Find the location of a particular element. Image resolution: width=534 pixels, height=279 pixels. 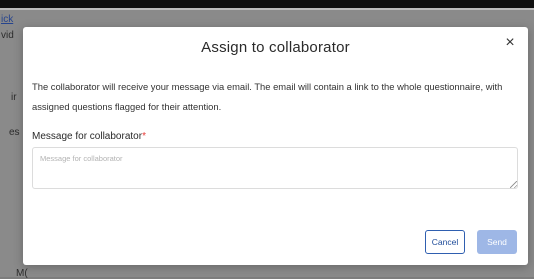

required-marker: * is located at coordinates (144, 136).